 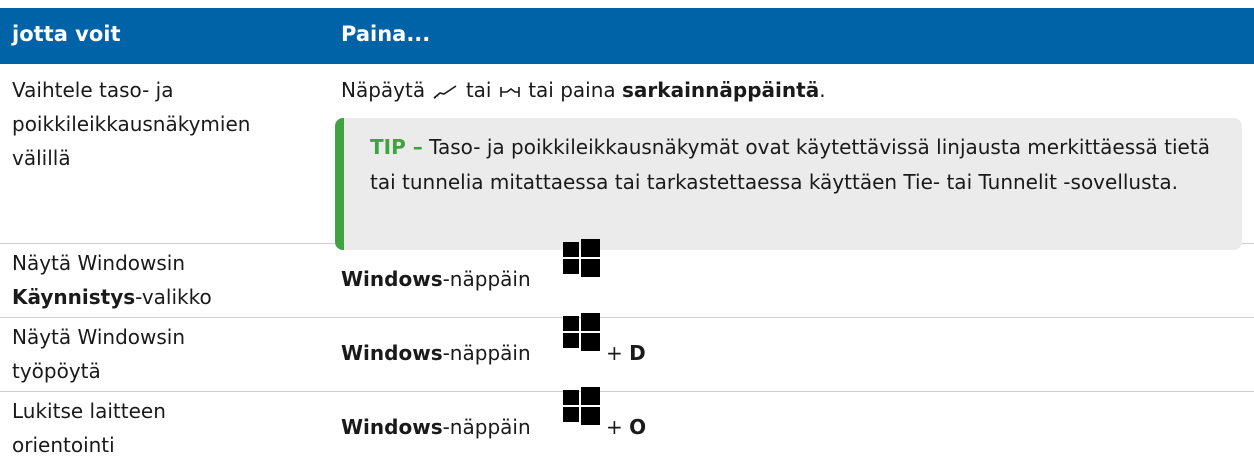 I want to click on row-action-line: Lukitse laitteen, so click(x=89, y=411).